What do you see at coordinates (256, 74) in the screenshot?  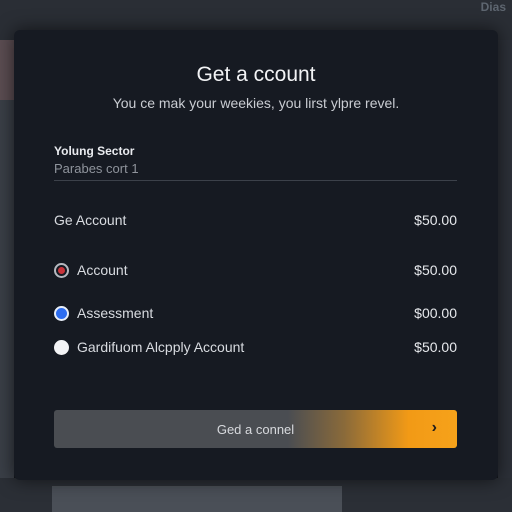 I see `dialog-title: Get a ccount` at bounding box center [256, 74].